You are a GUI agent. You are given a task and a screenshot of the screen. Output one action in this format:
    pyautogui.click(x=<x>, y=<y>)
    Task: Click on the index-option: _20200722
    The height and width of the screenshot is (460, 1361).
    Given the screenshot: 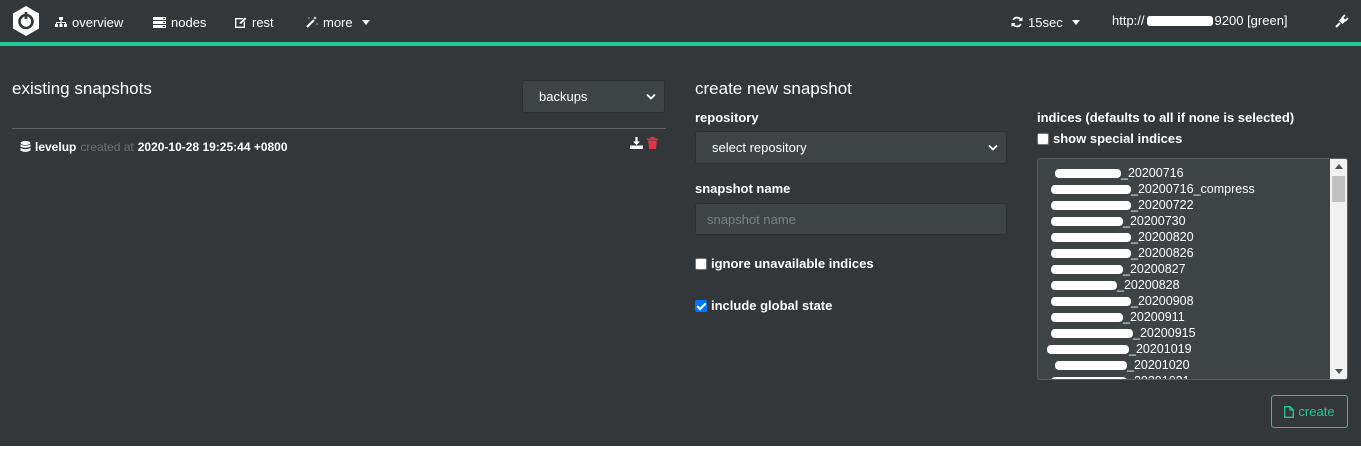 What is the action you would take?
    pyautogui.click(x=1191, y=205)
    